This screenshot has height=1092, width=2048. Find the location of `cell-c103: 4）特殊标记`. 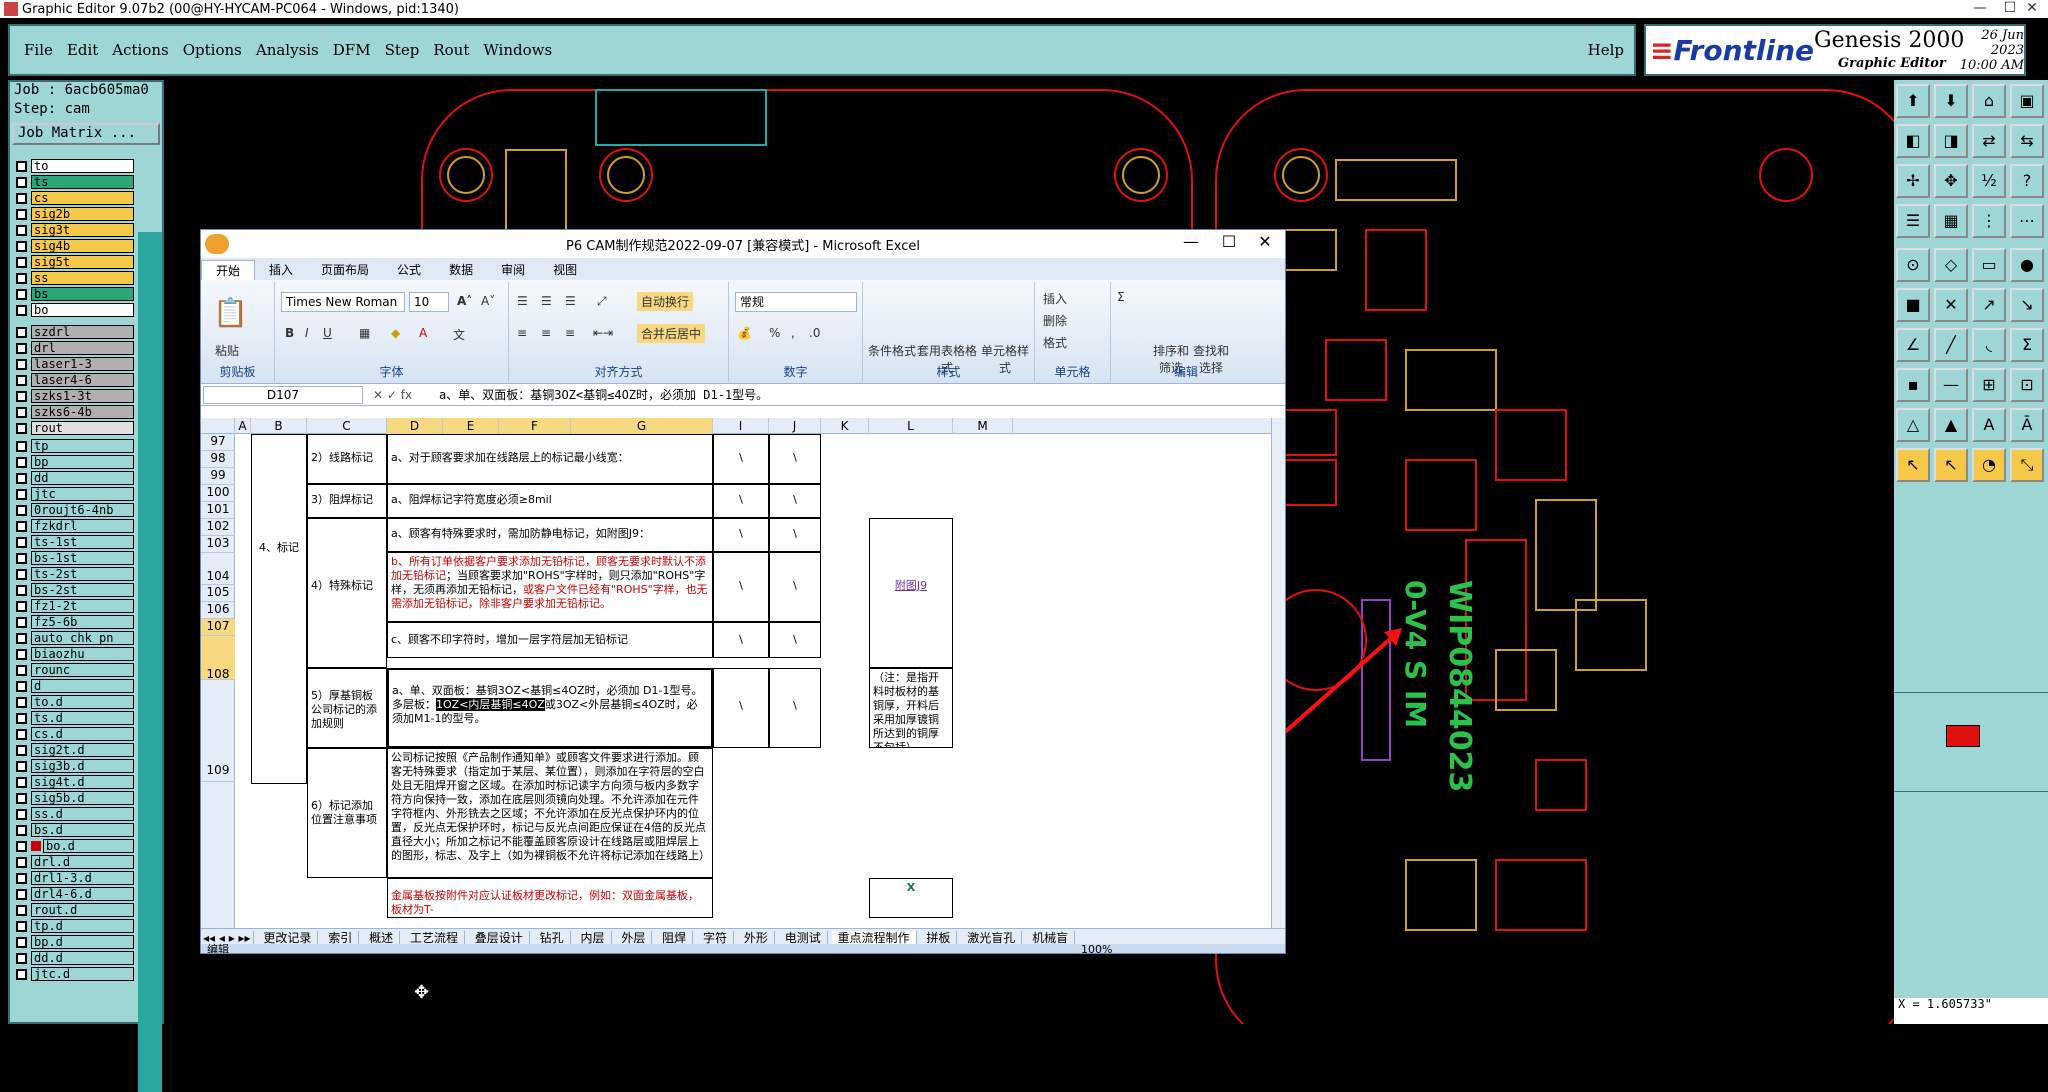

cell-c103: 4）特殊标记 is located at coordinates (347, 593).